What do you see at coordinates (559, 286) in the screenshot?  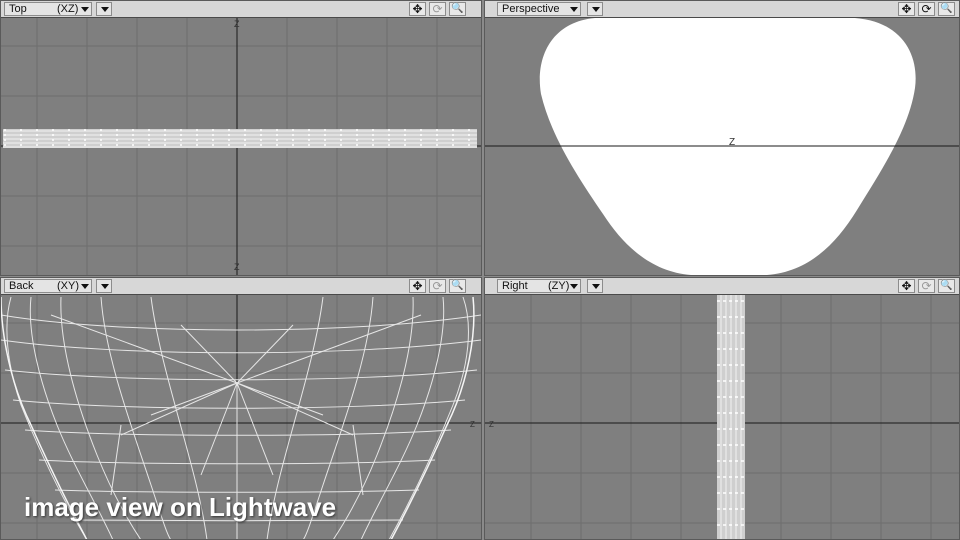 I see `axis-label: (ZY)` at bounding box center [559, 286].